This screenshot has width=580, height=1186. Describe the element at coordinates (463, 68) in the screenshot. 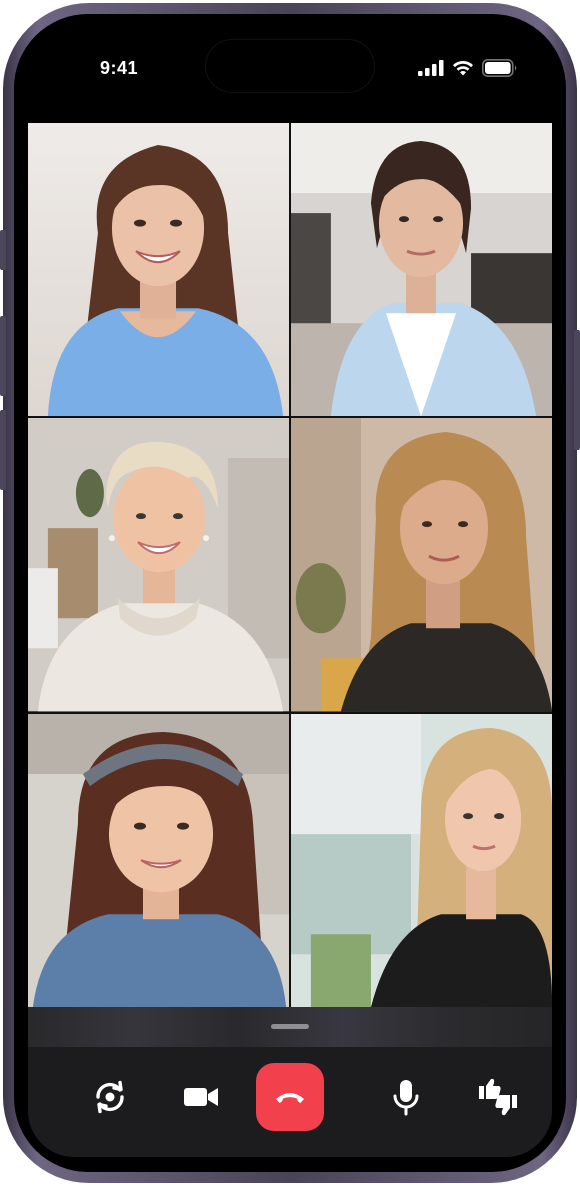

I see `wifi-icon` at that location.